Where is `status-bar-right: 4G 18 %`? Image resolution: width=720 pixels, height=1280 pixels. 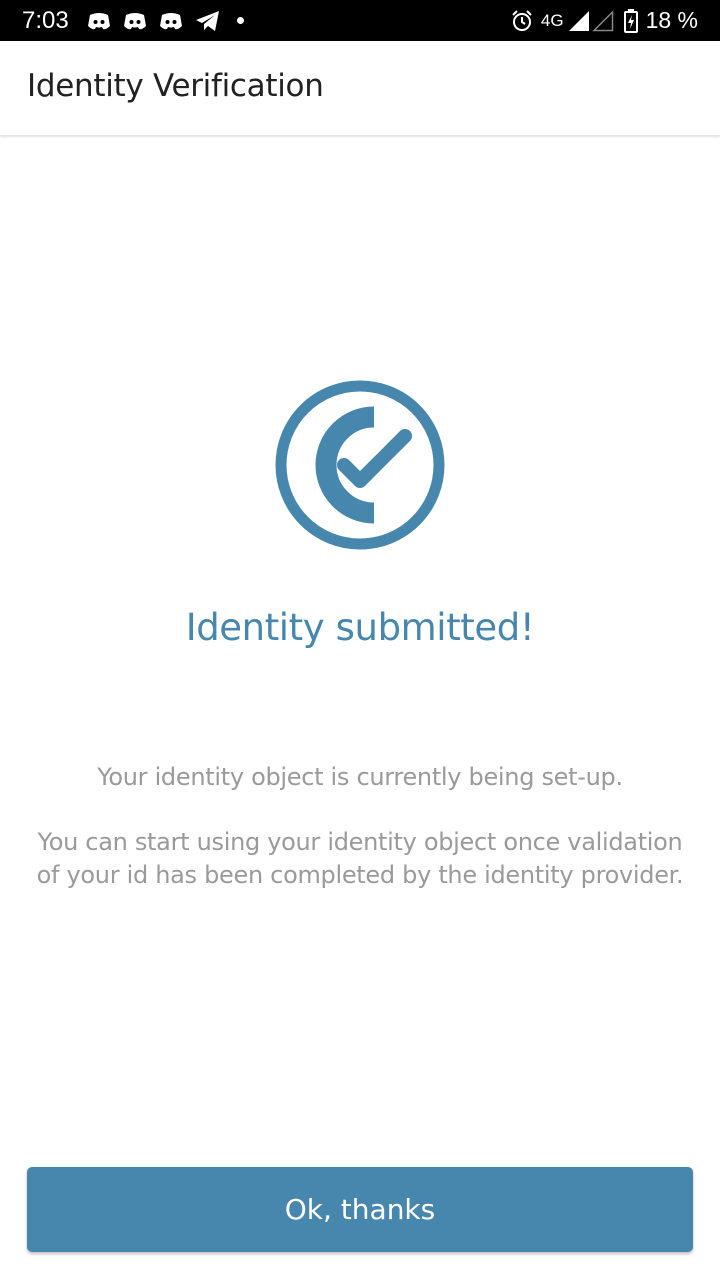
status-bar-right: 4G 18 % is located at coordinates (604, 20).